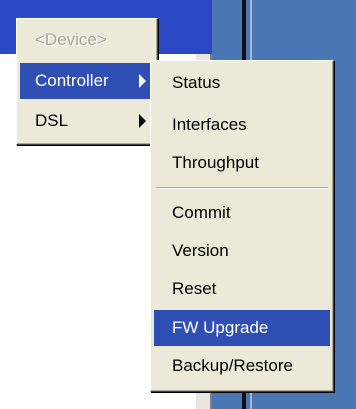  What do you see at coordinates (242, 213) in the screenshot?
I see `menu-item-commit: Commit` at bounding box center [242, 213].